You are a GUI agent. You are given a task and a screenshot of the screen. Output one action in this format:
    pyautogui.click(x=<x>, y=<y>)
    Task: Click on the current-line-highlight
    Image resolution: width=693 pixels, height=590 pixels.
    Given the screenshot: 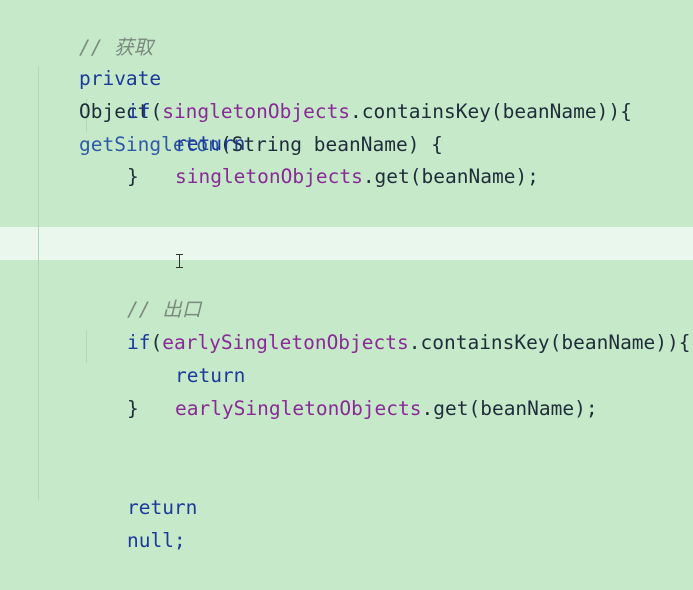 What is the action you would take?
    pyautogui.click(x=346, y=243)
    